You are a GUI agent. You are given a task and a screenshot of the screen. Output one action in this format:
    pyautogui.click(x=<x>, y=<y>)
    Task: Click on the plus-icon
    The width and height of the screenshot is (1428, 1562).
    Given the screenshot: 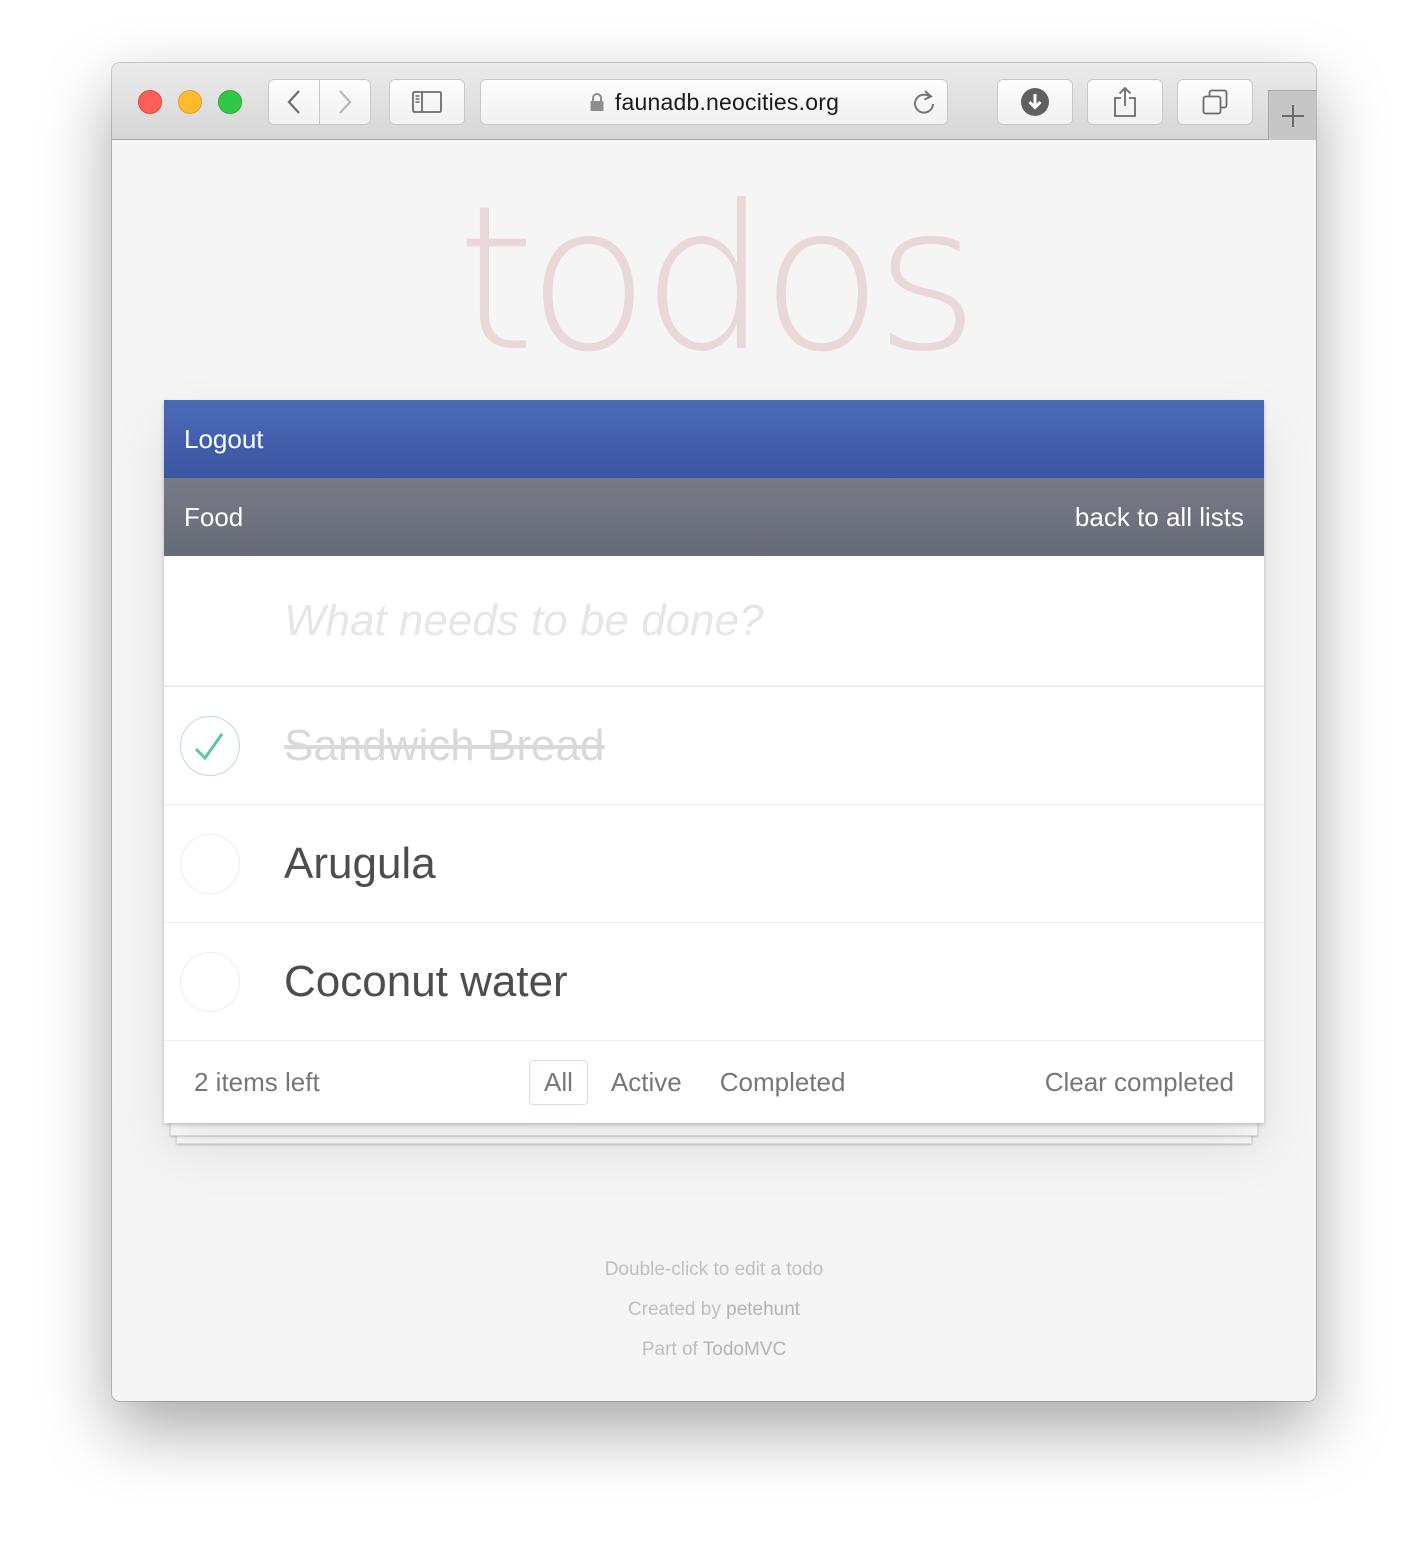 What is the action you would take?
    pyautogui.click(x=1292, y=115)
    